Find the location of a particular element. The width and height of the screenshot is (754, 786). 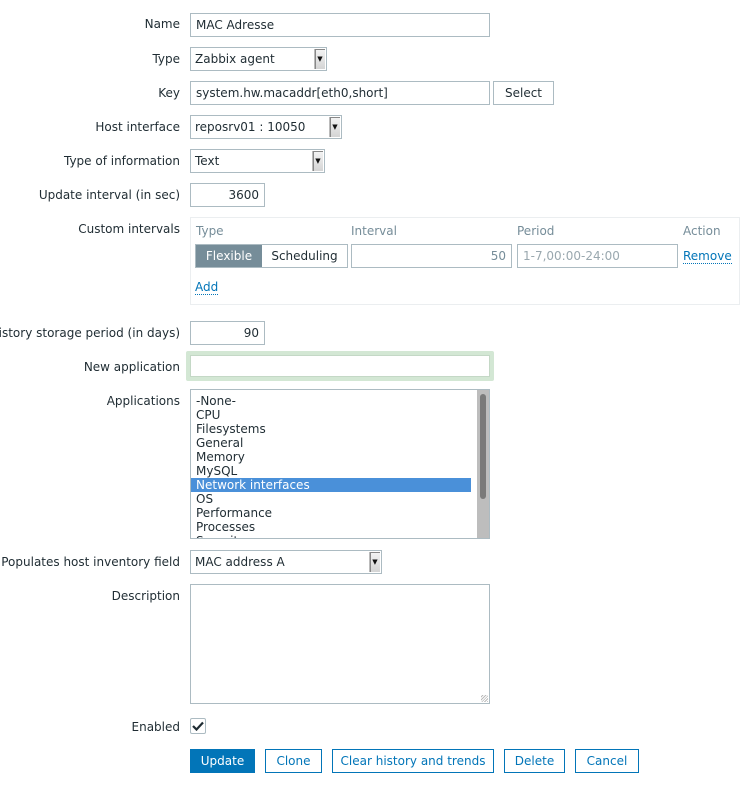

ci-add-link: Add is located at coordinates (207, 287).